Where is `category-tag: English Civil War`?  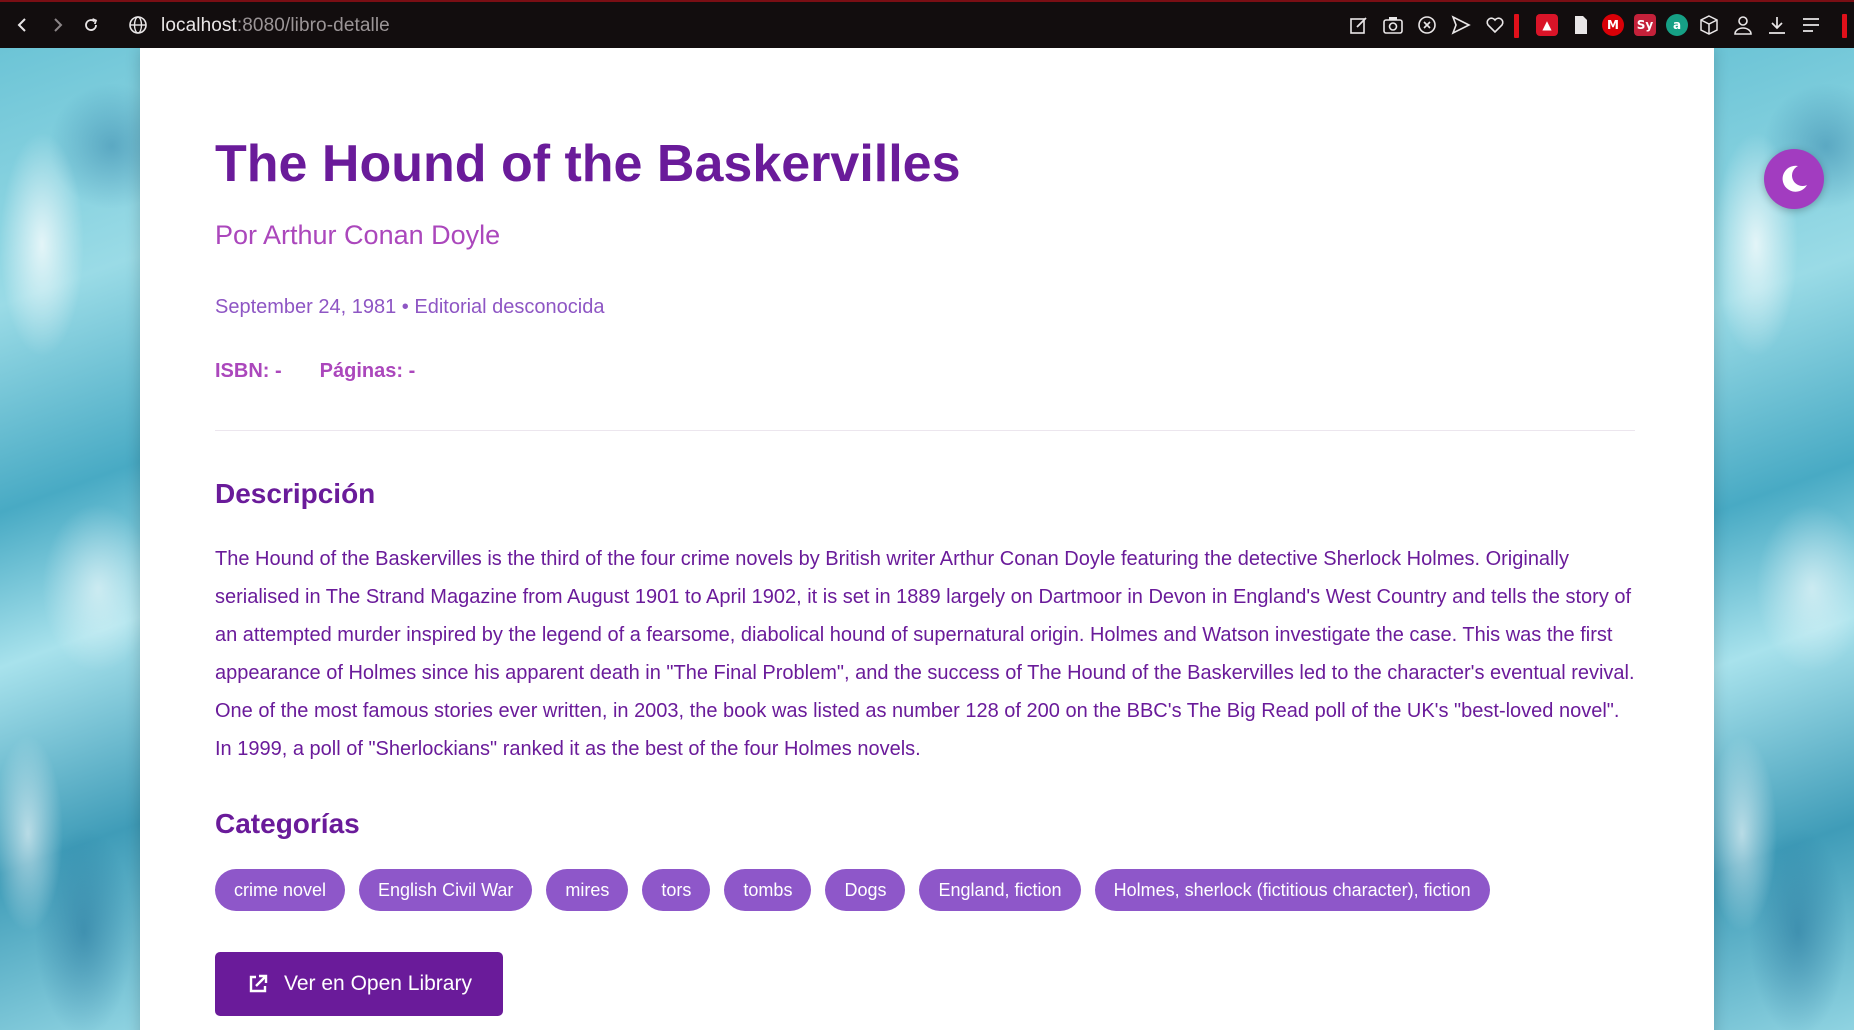 category-tag: English Civil War is located at coordinates (446, 890).